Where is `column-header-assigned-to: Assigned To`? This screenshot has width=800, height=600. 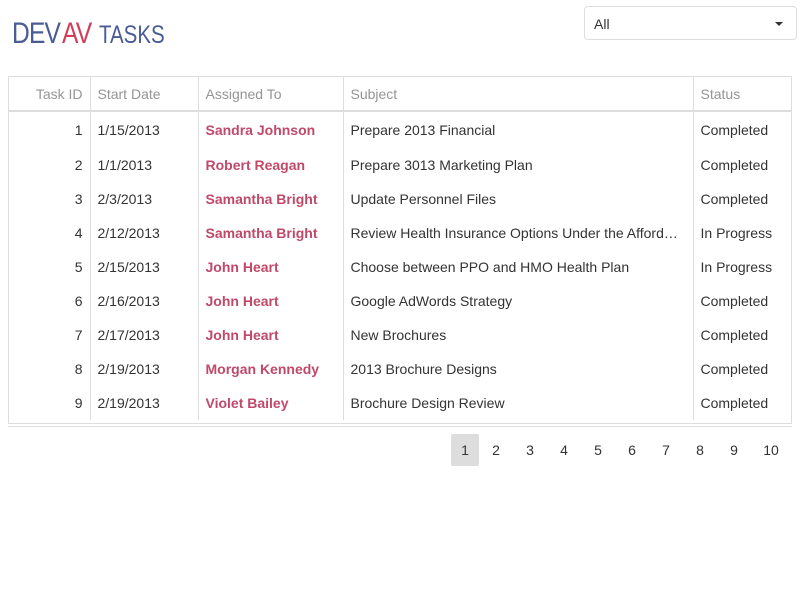 column-header-assigned-to: Assigned To is located at coordinates (271, 94).